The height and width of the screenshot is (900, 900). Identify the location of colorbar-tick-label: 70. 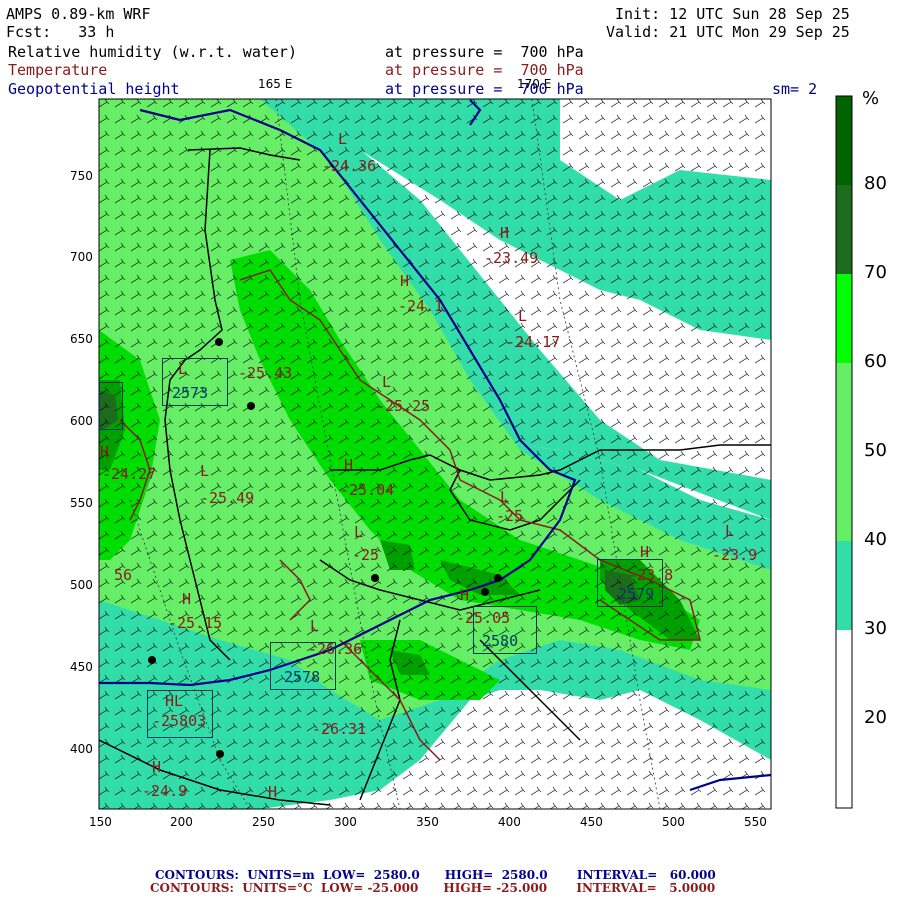
(875, 272).